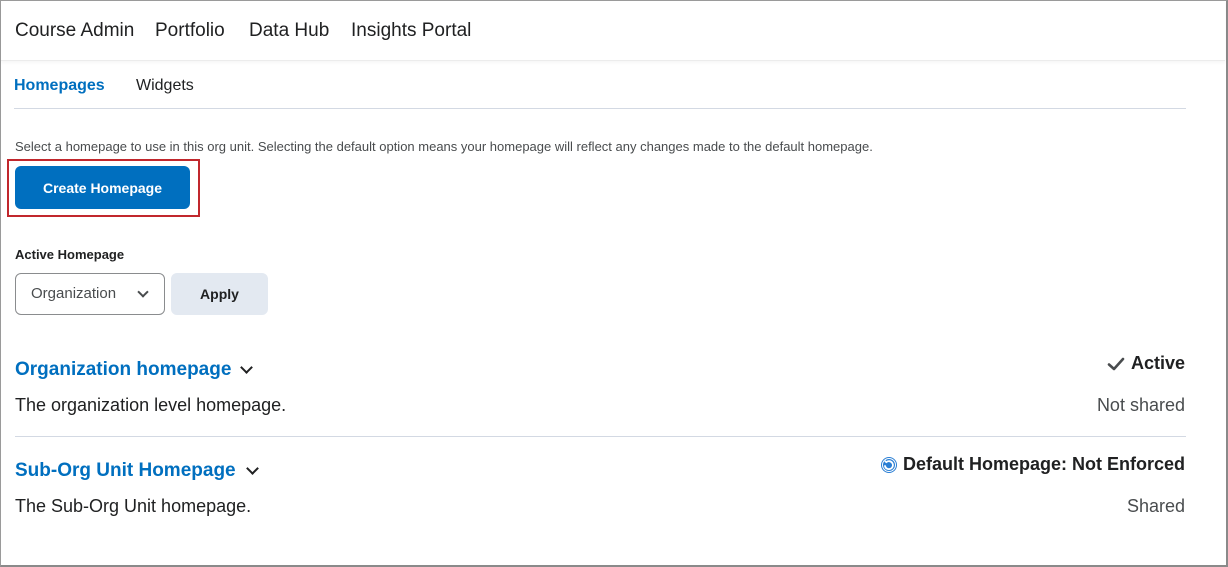 This screenshot has height=567, width=1228. I want to click on active-homepage-select: Organization homepage, so click(90, 294).